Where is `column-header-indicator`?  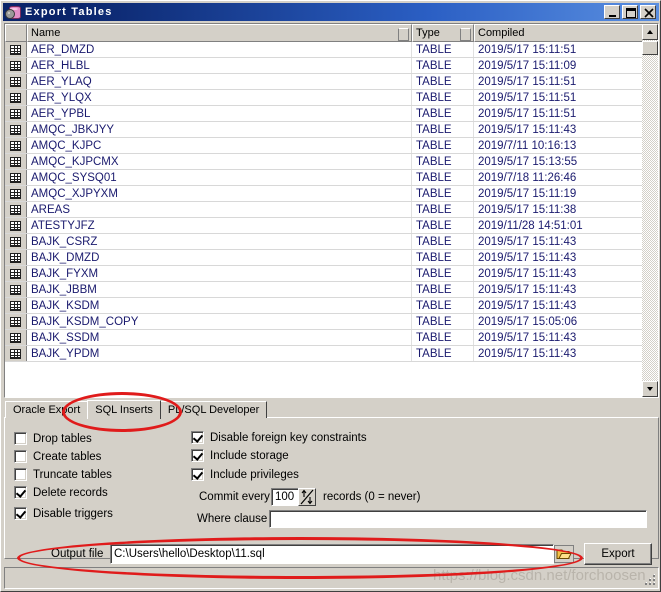
column-header-indicator is located at coordinates (16, 33).